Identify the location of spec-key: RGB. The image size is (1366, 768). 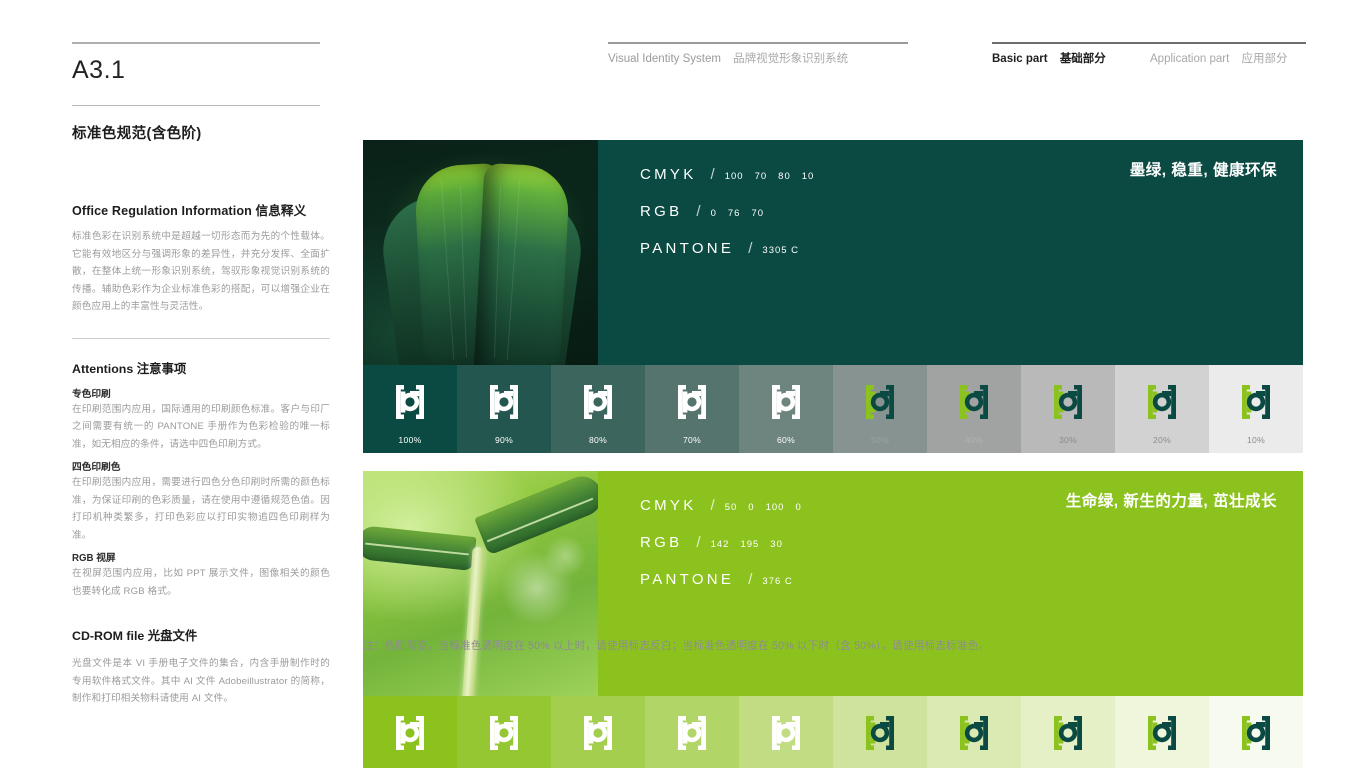
(661, 211).